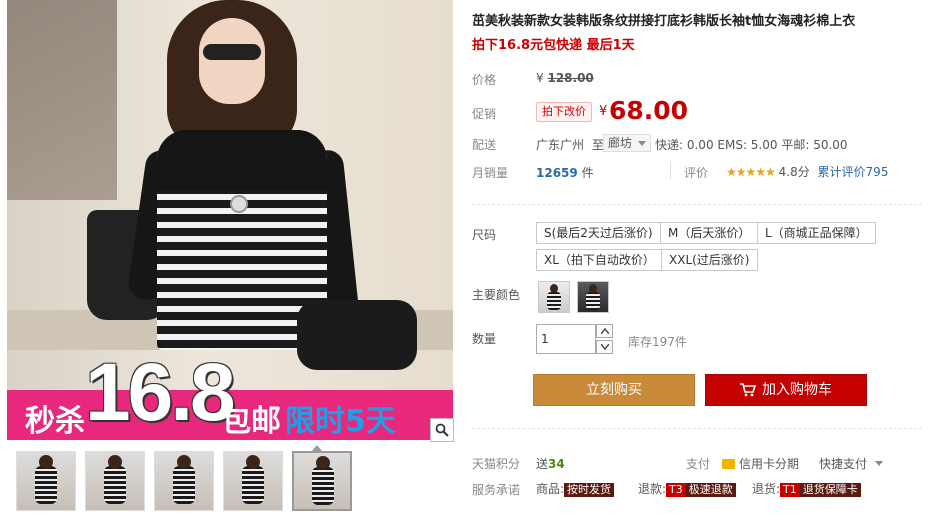 The width and height of the screenshot is (930, 522). What do you see at coordinates (556, 464) in the screenshot?
I see `points-number: 34` at bounding box center [556, 464].